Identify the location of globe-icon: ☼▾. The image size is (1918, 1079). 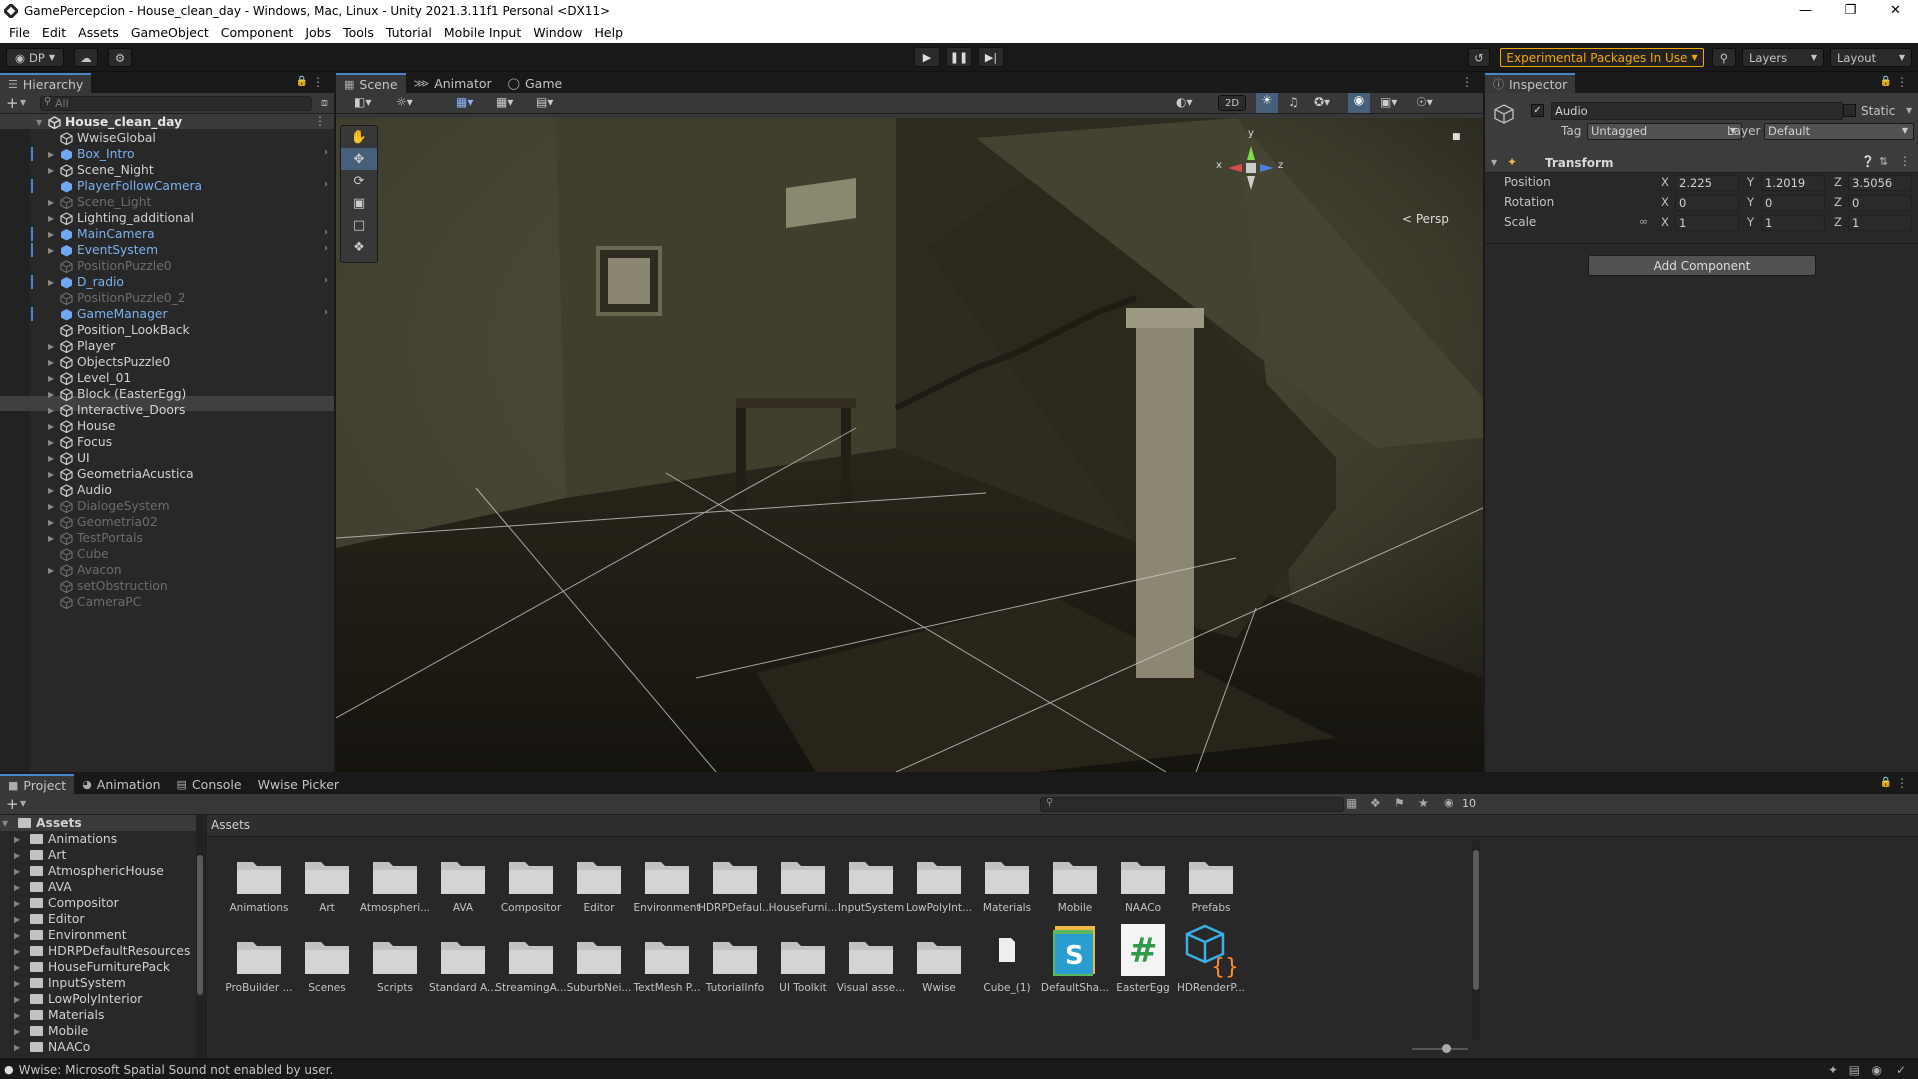
(404, 102).